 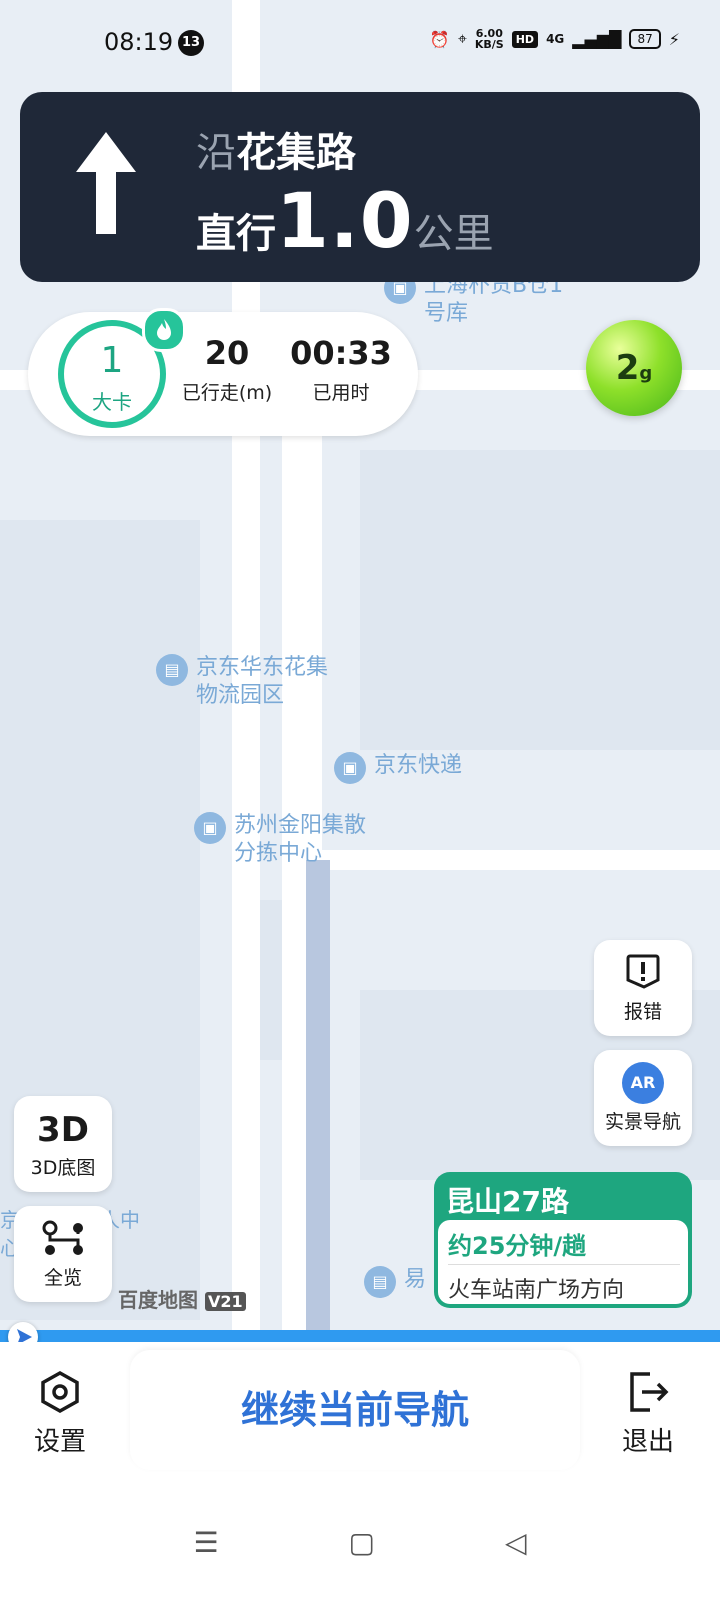 I want to click on route-line, so click(x=318, y=1120).